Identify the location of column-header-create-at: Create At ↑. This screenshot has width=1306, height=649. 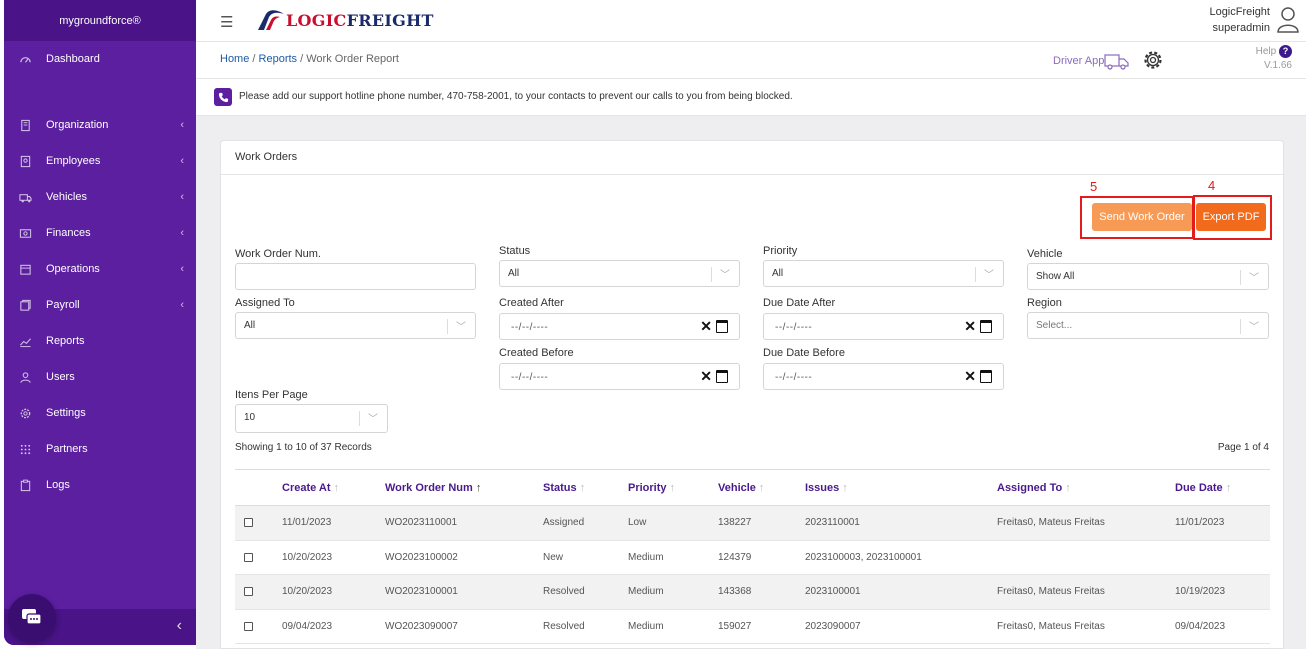
(333, 487).